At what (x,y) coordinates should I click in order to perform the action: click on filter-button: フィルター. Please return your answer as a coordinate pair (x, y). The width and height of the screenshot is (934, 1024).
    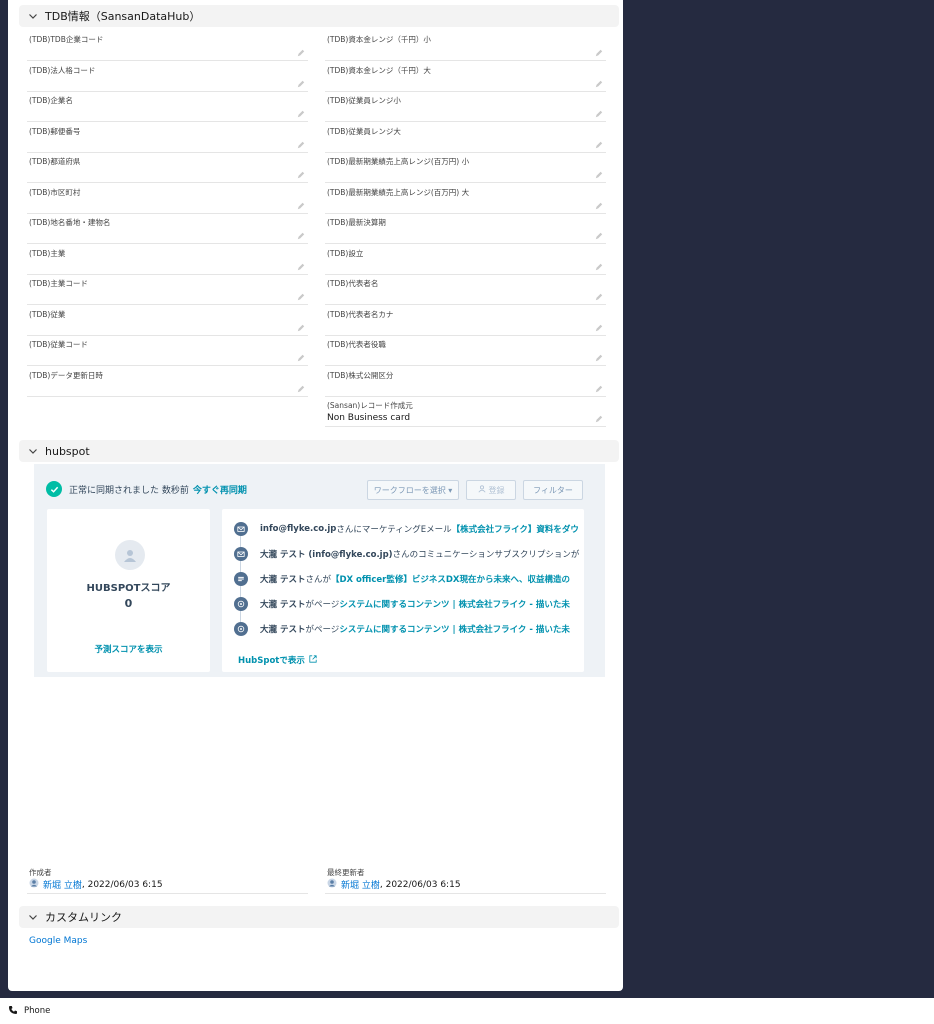
    Looking at the image, I should click on (553, 490).